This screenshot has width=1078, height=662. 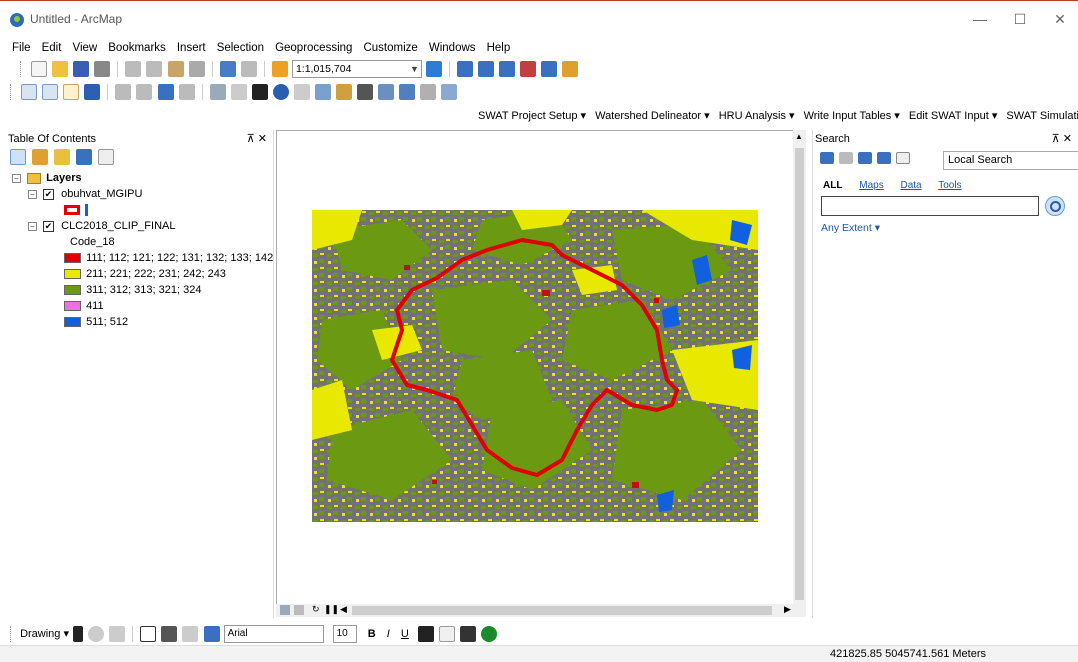 What do you see at coordinates (102, 69) in the screenshot?
I see `print-icon` at bounding box center [102, 69].